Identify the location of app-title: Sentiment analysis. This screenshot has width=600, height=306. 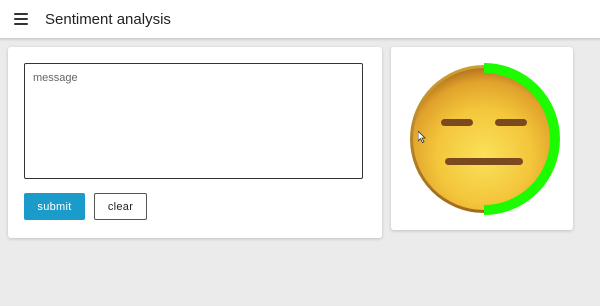
(108, 19).